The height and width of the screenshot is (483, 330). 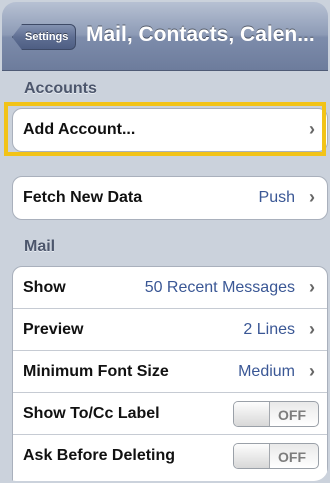 What do you see at coordinates (60, 88) in the screenshot?
I see `section-header-accounts: Accounts` at bounding box center [60, 88].